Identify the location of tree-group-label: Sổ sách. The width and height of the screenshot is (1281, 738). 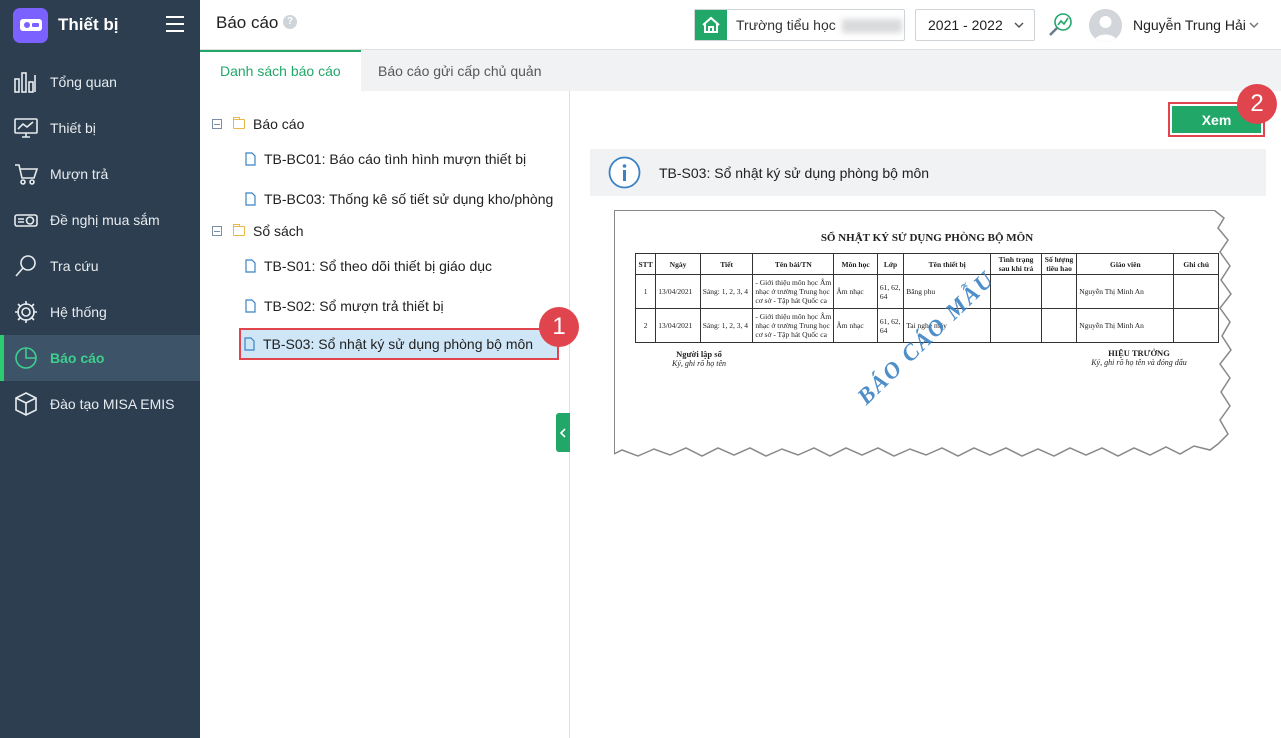
(278, 231).